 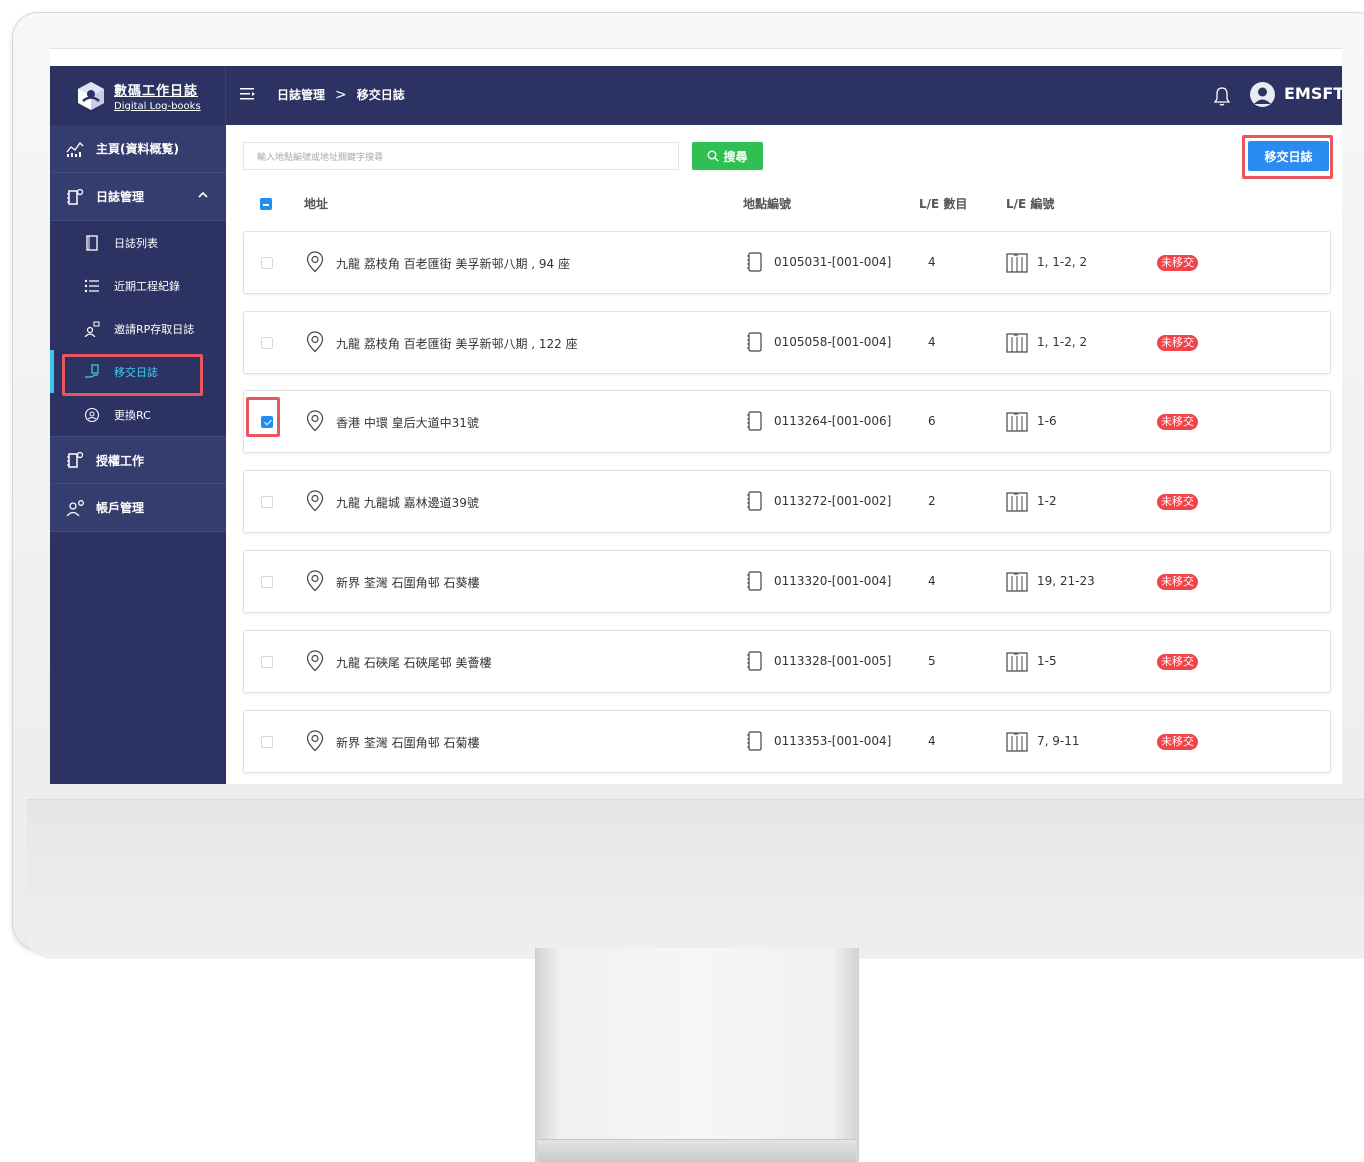 I want to click on sidebar-item-label: 日誌列表, so click(x=136, y=243).